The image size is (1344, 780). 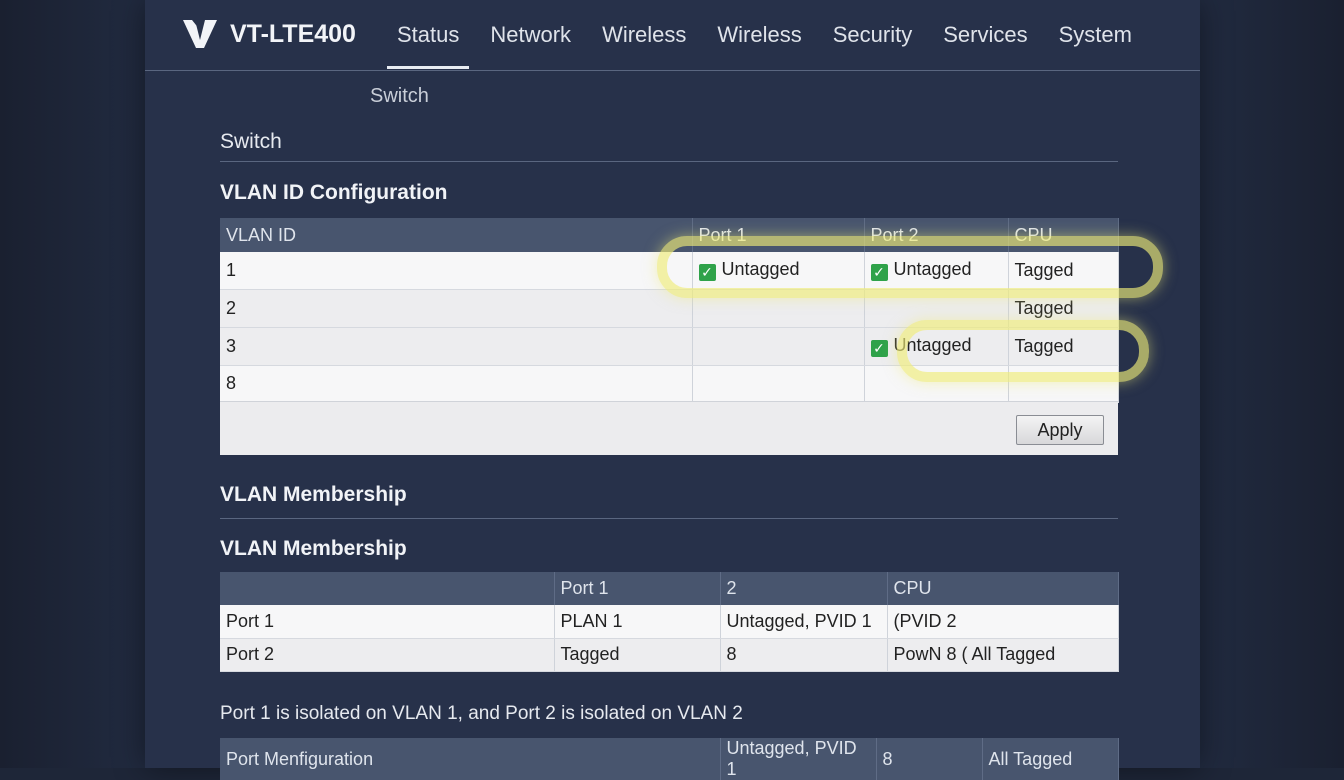 What do you see at coordinates (985, 35) in the screenshot?
I see `nav-item-services: Services` at bounding box center [985, 35].